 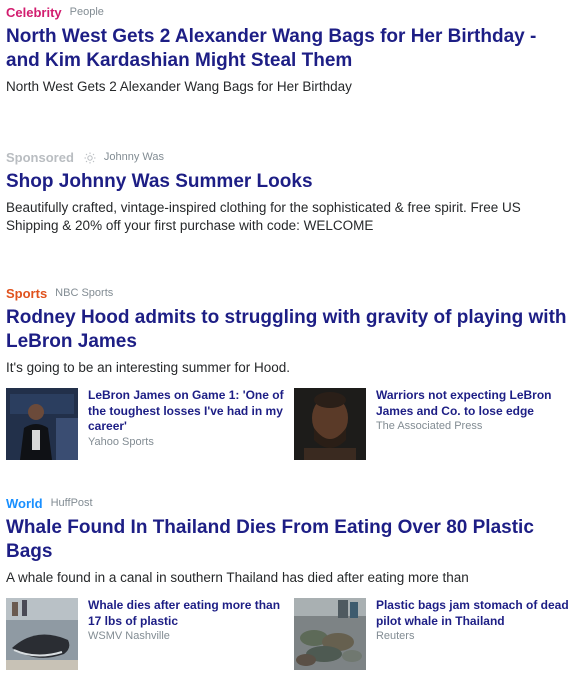 I want to click on story-meta: Sponsored Johnny Was, so click(x=288, y=157).